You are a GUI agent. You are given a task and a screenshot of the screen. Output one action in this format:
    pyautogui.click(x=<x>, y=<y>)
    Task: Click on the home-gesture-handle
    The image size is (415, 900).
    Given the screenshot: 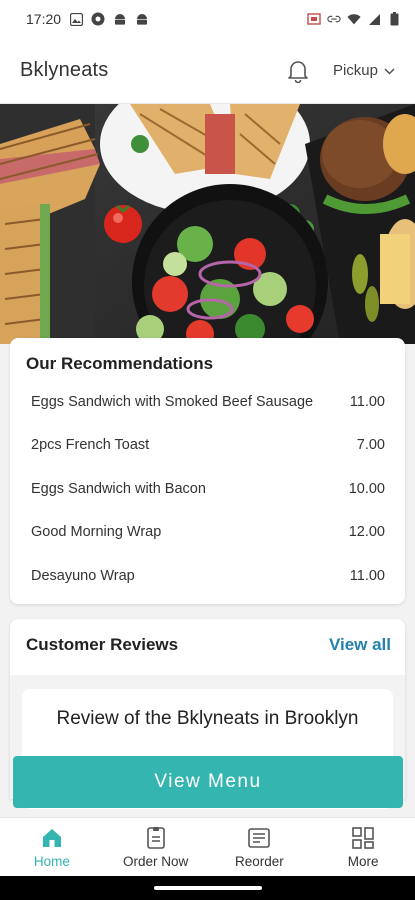 What is the action you would take?
    pyautogui.click(x=208, y=888)
    